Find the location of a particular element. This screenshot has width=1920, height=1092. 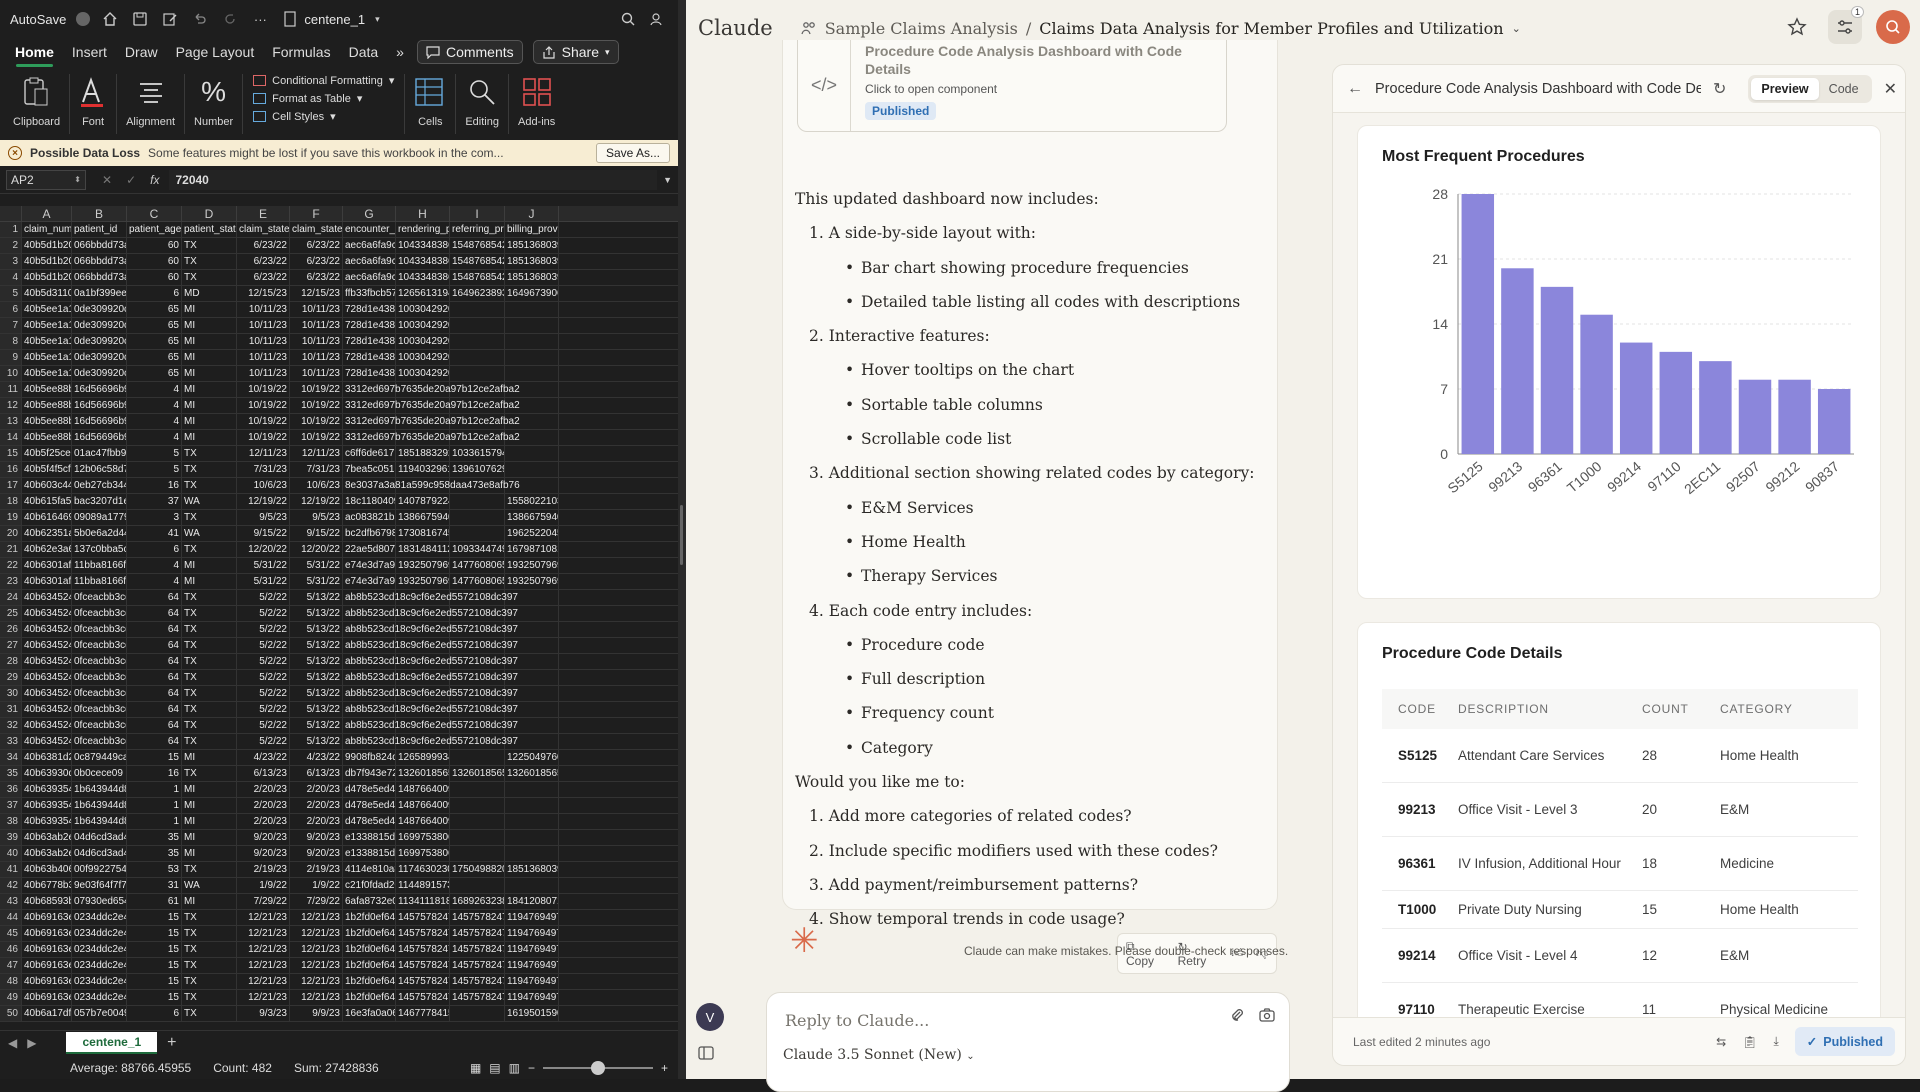

cell: 40b6301afb0 is located at coordinates (47, 581).